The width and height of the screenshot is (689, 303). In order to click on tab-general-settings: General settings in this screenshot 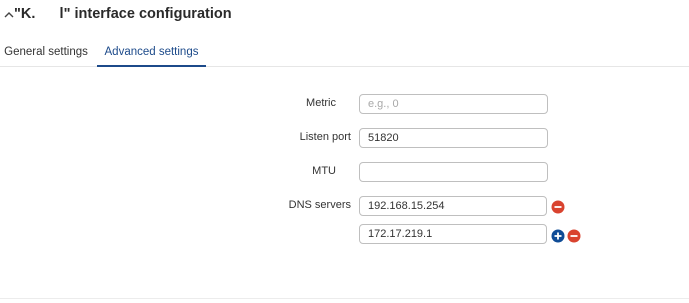, I will do `click(46, 52)`.